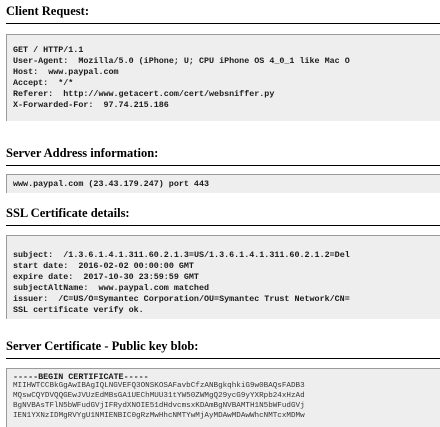  I want to click on cert-key: start date:, so click(41, 266).